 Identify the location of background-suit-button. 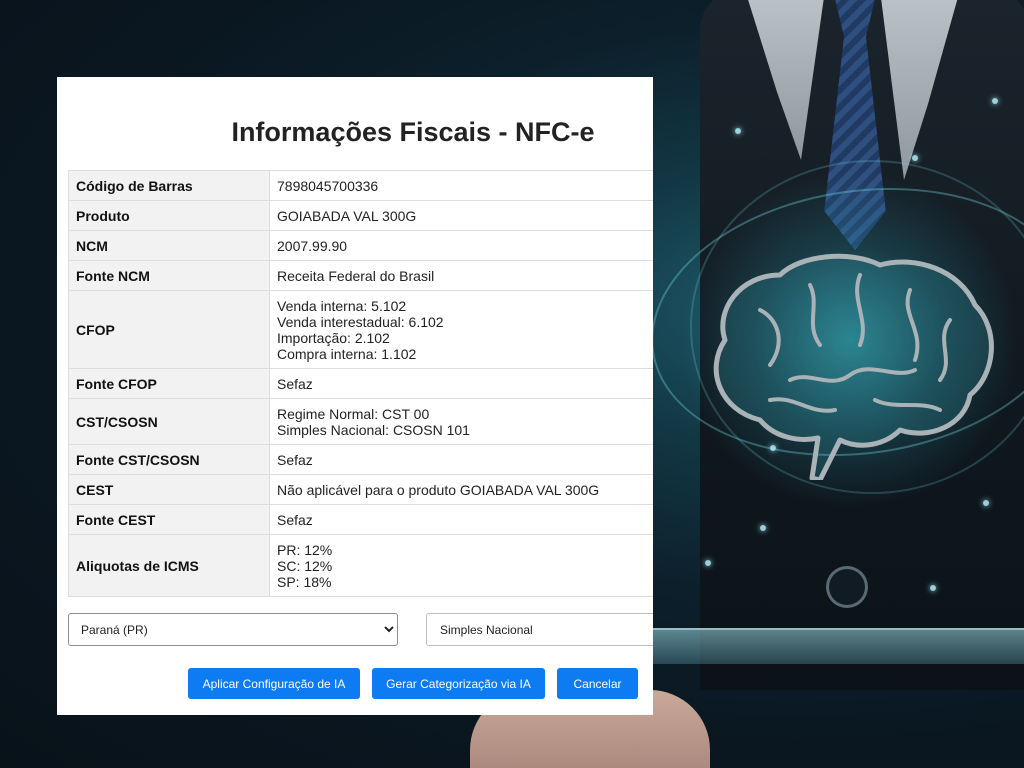
(847, 587).